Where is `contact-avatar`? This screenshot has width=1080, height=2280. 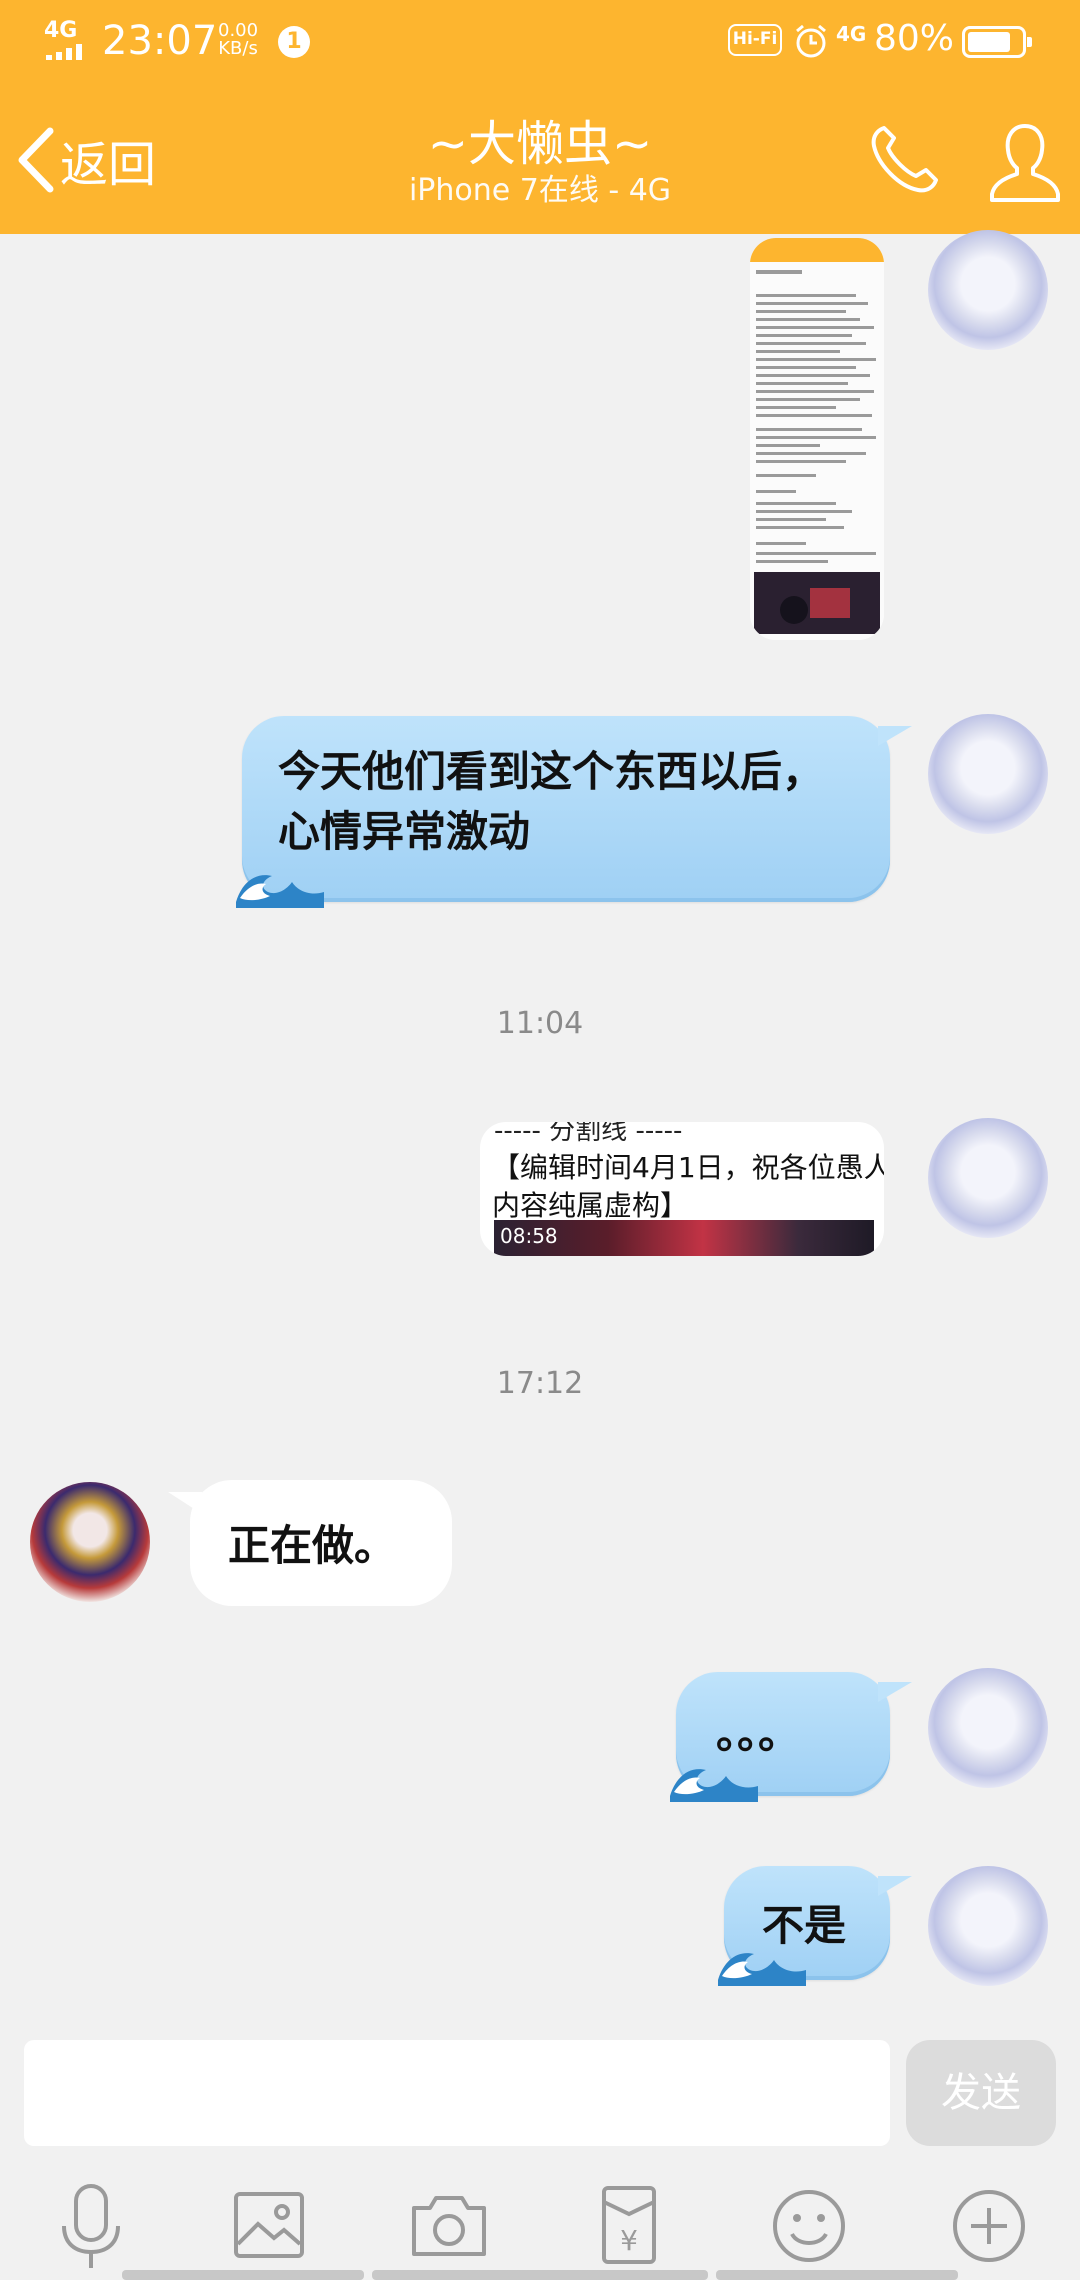 contact-avatar is located at coordinates (90, 1542).